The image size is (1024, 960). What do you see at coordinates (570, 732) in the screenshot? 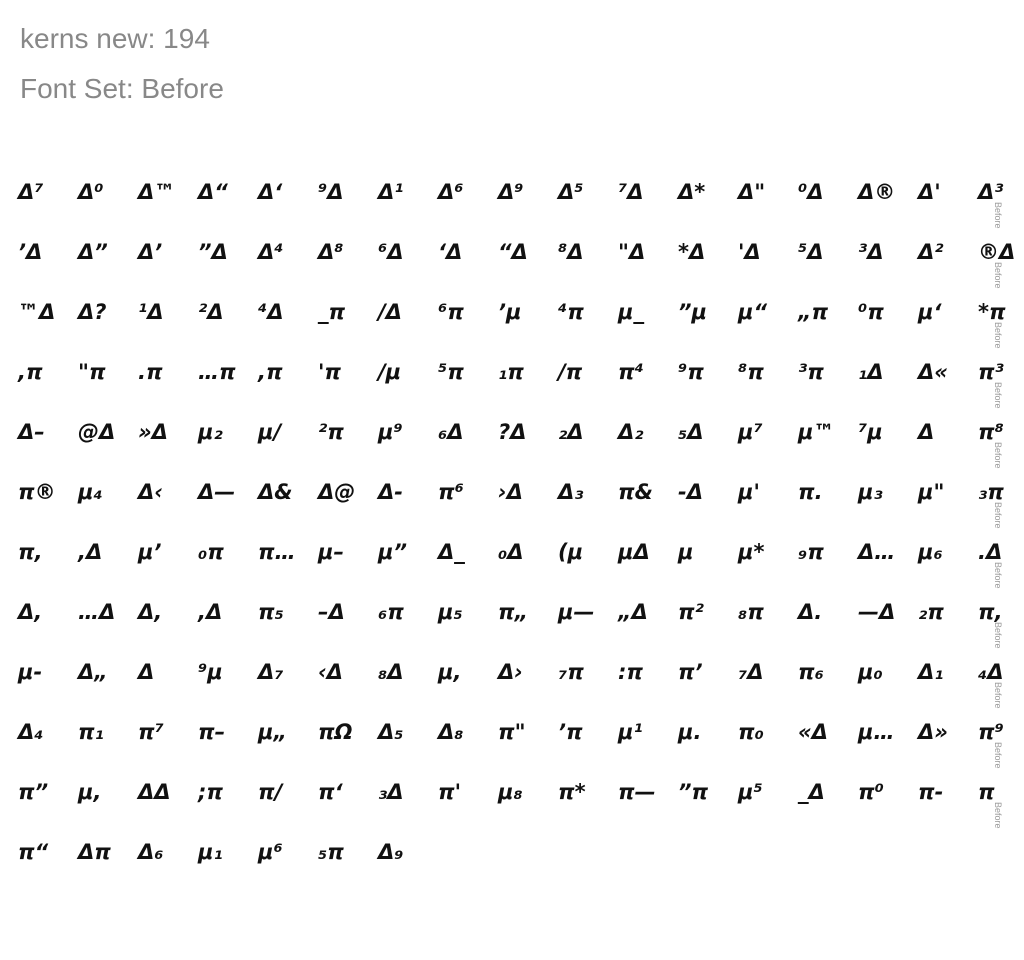
I see `kern-pair: ’π` at bounding box center [570, 732].